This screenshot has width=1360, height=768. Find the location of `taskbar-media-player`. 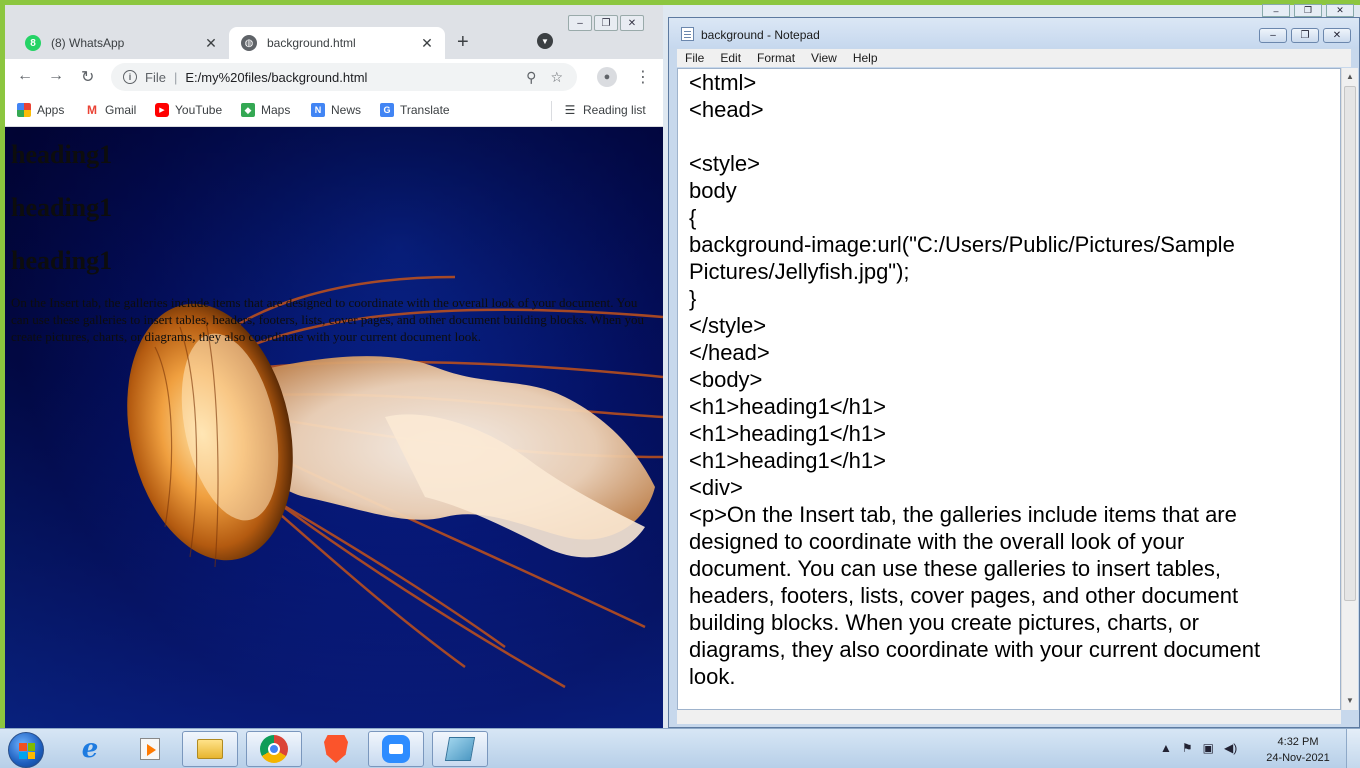

taskbar-media-player is located at coordinates (150, 749).